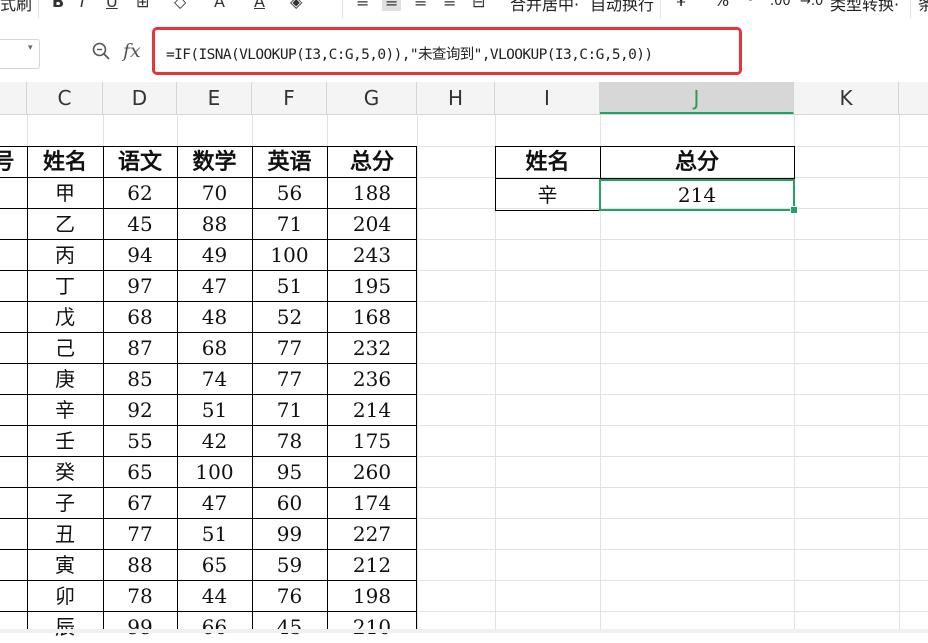 Image resolution: width=928 pixels, height=643 pixels. What do you see at coordinates (65, 440) in the screenshot?
I see `table-cell: 壬` at bounding box center [65, 440].